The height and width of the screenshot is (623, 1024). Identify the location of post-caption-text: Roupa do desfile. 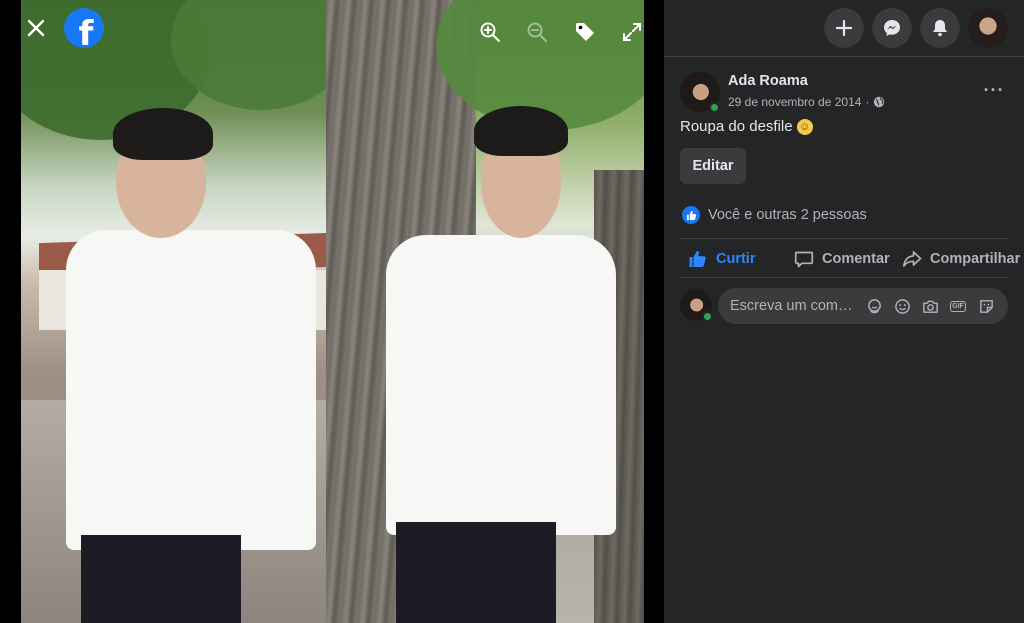
(736, 126).